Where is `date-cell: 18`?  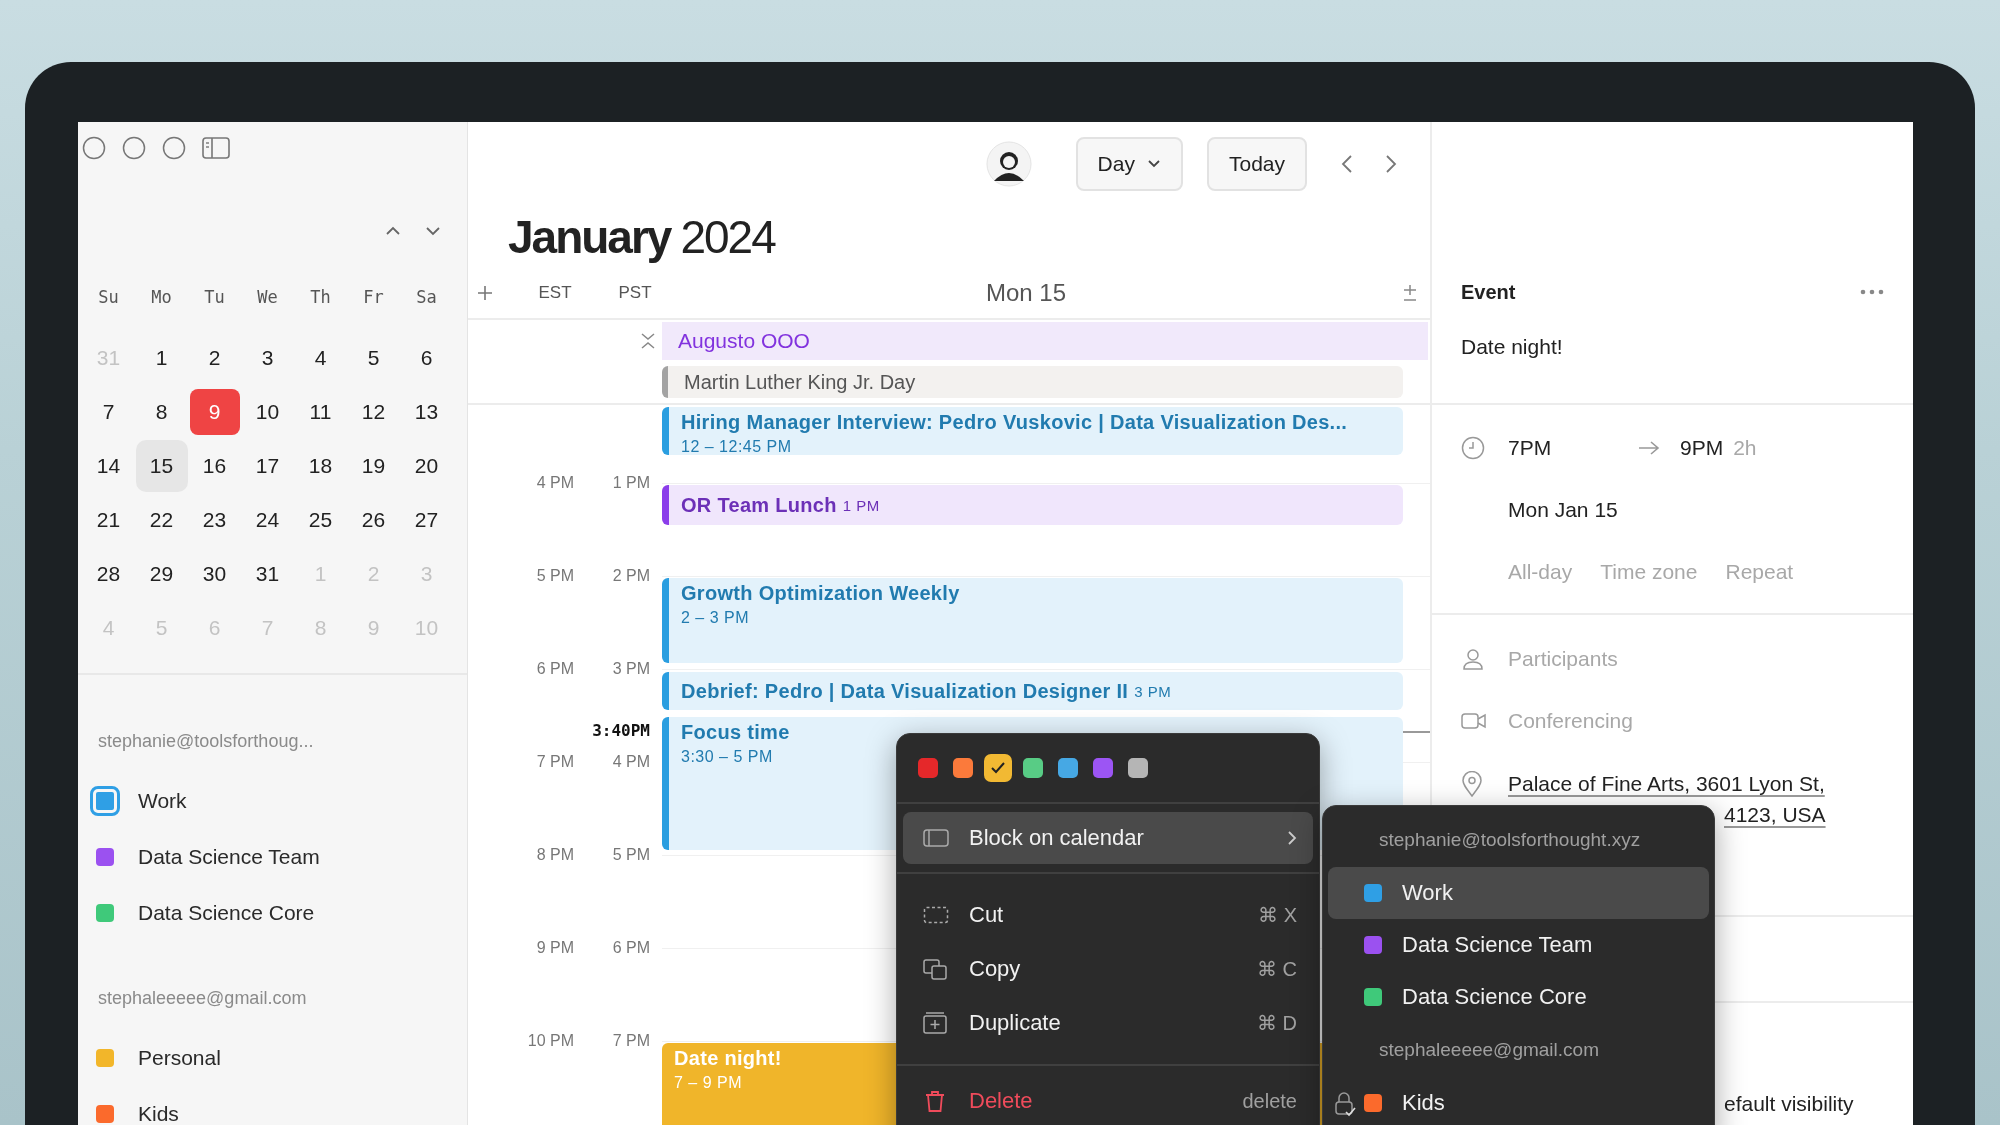
date-cell: 18 is located at coordinates (320, 466).